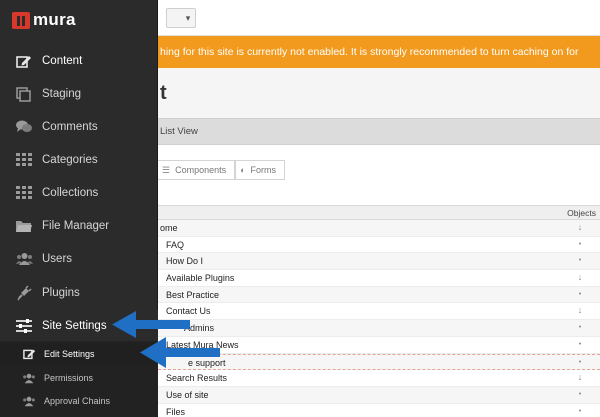 The width and height of the screenshot is (600, 417). What do you see at coordinates (379, 245) in the screenshot?
I see `table-row: FAQ •` at bounding box center [379, 245].